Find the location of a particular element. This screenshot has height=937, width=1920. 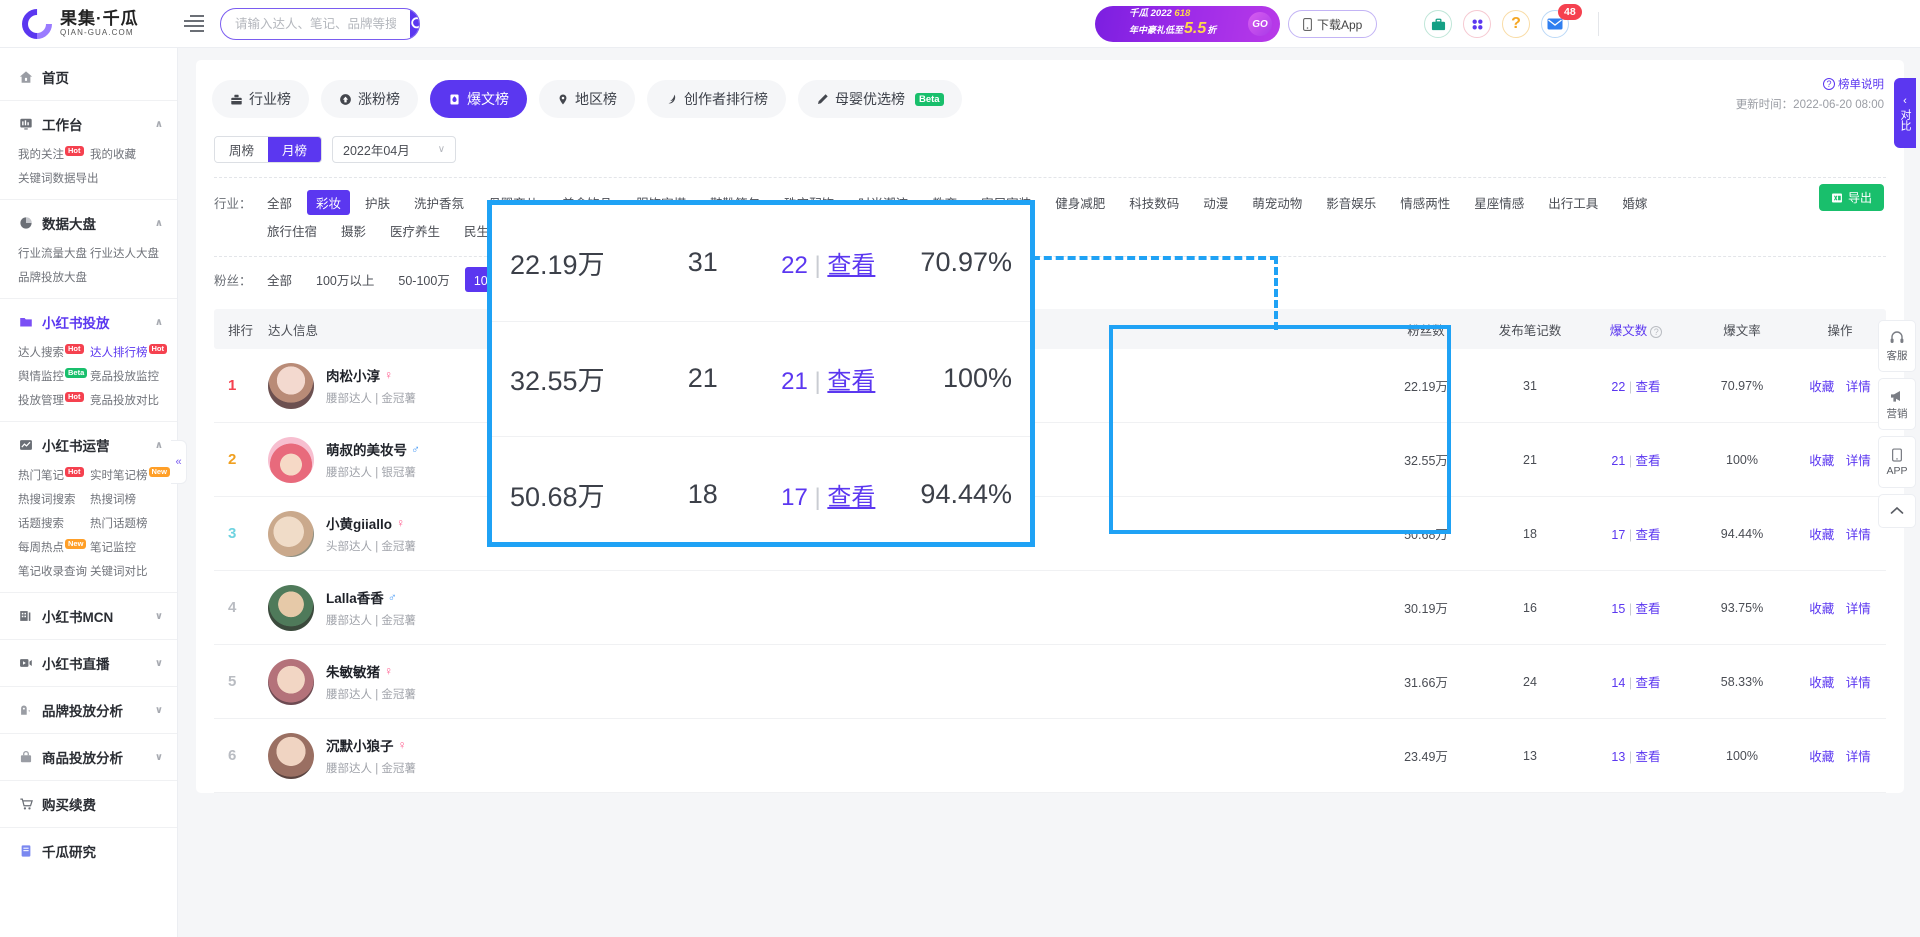

briefcase-button is located at coordinates (1438, 24).